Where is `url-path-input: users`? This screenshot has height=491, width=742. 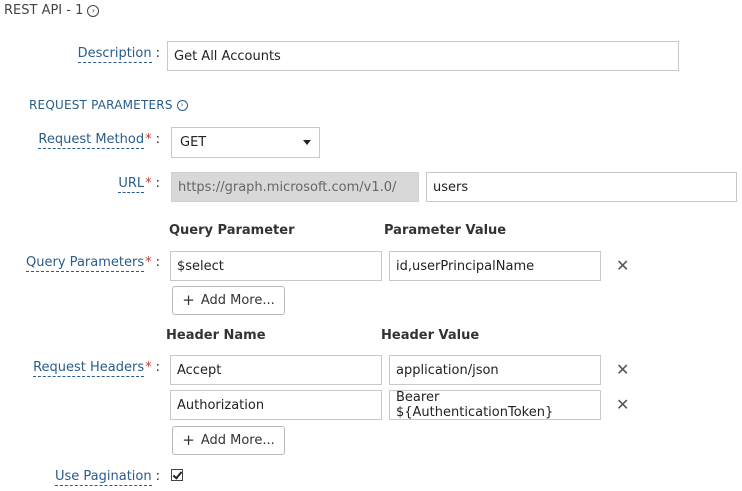
url-path-input: users is located at coordinates (581, 187).